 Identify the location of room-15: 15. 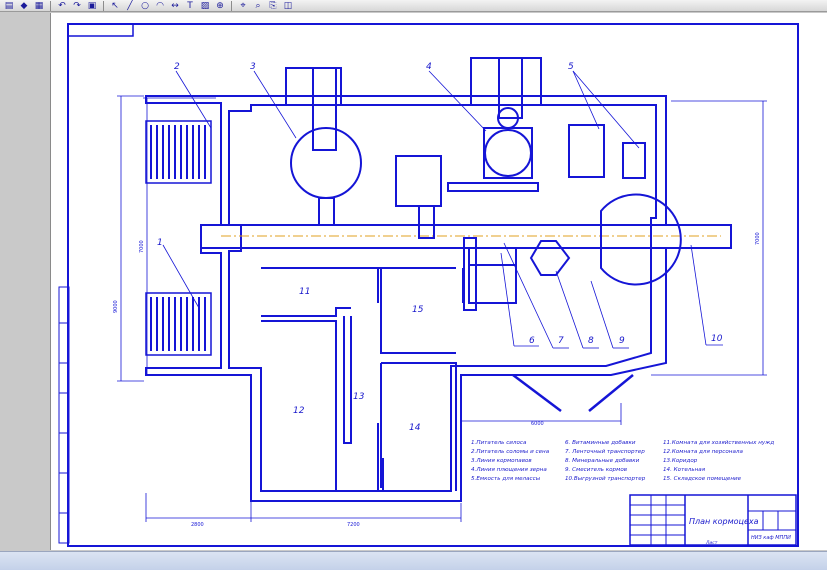
(418, 310).